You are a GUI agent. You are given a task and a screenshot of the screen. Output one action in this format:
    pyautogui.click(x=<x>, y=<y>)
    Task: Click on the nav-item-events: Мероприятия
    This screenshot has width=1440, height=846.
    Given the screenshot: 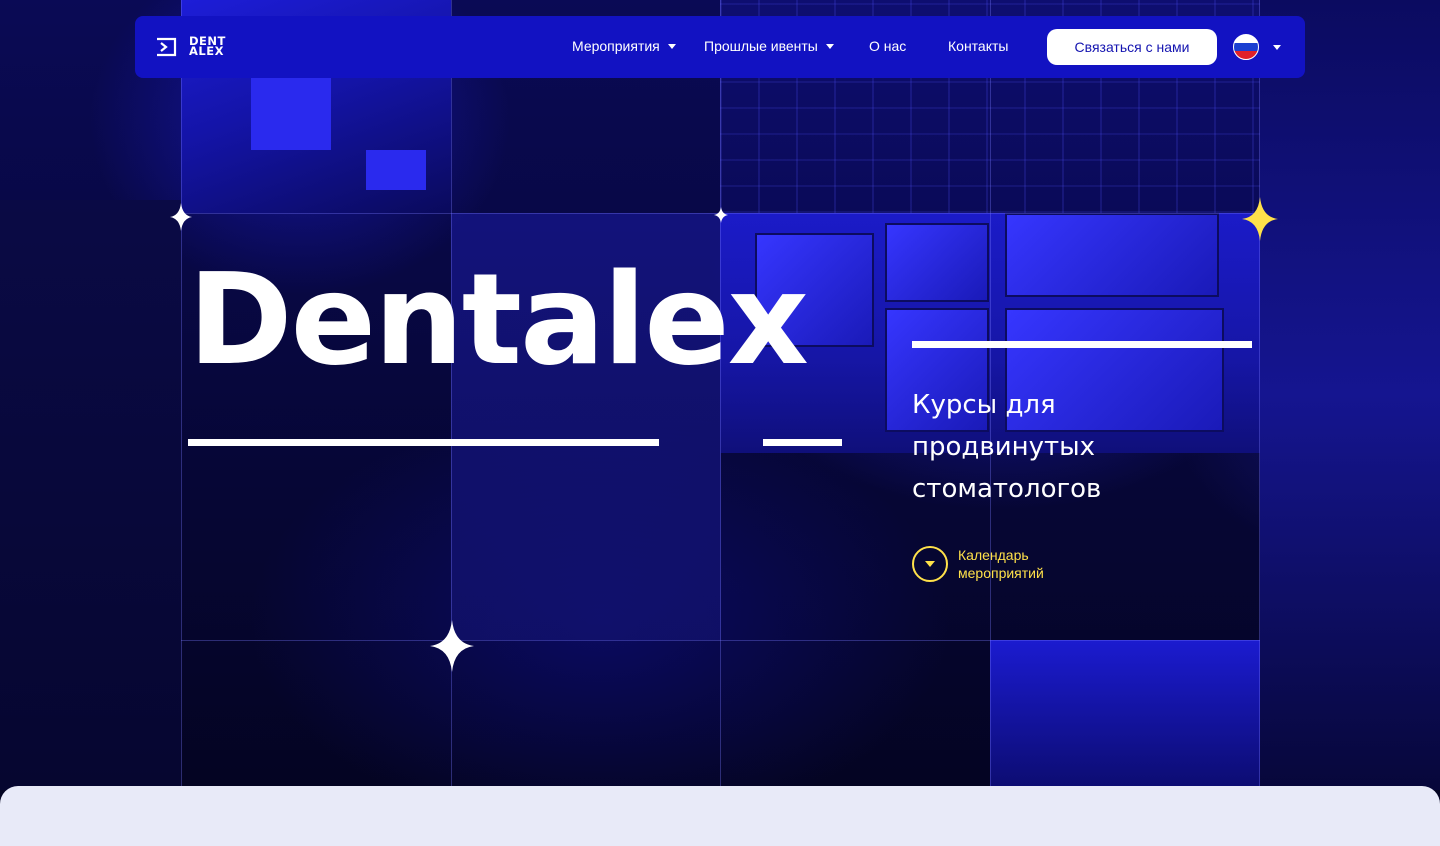 What is the action you would take?
    pyautogui.click(x=624, y=46)
    